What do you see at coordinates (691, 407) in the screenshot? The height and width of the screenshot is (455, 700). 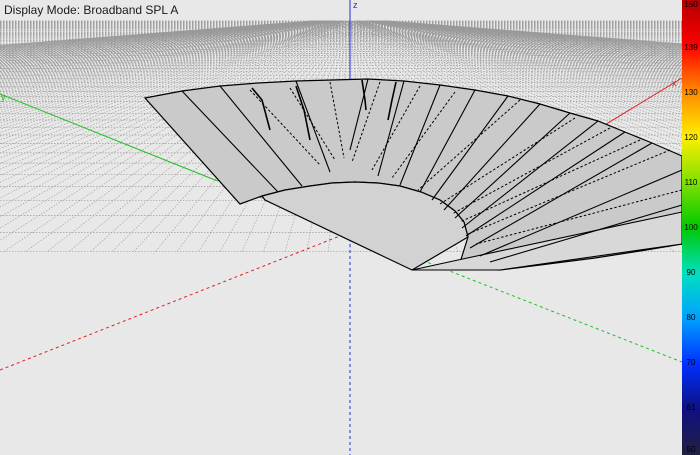 I see `colorbar-tick-label: 61` at bounding box center [691, 407].